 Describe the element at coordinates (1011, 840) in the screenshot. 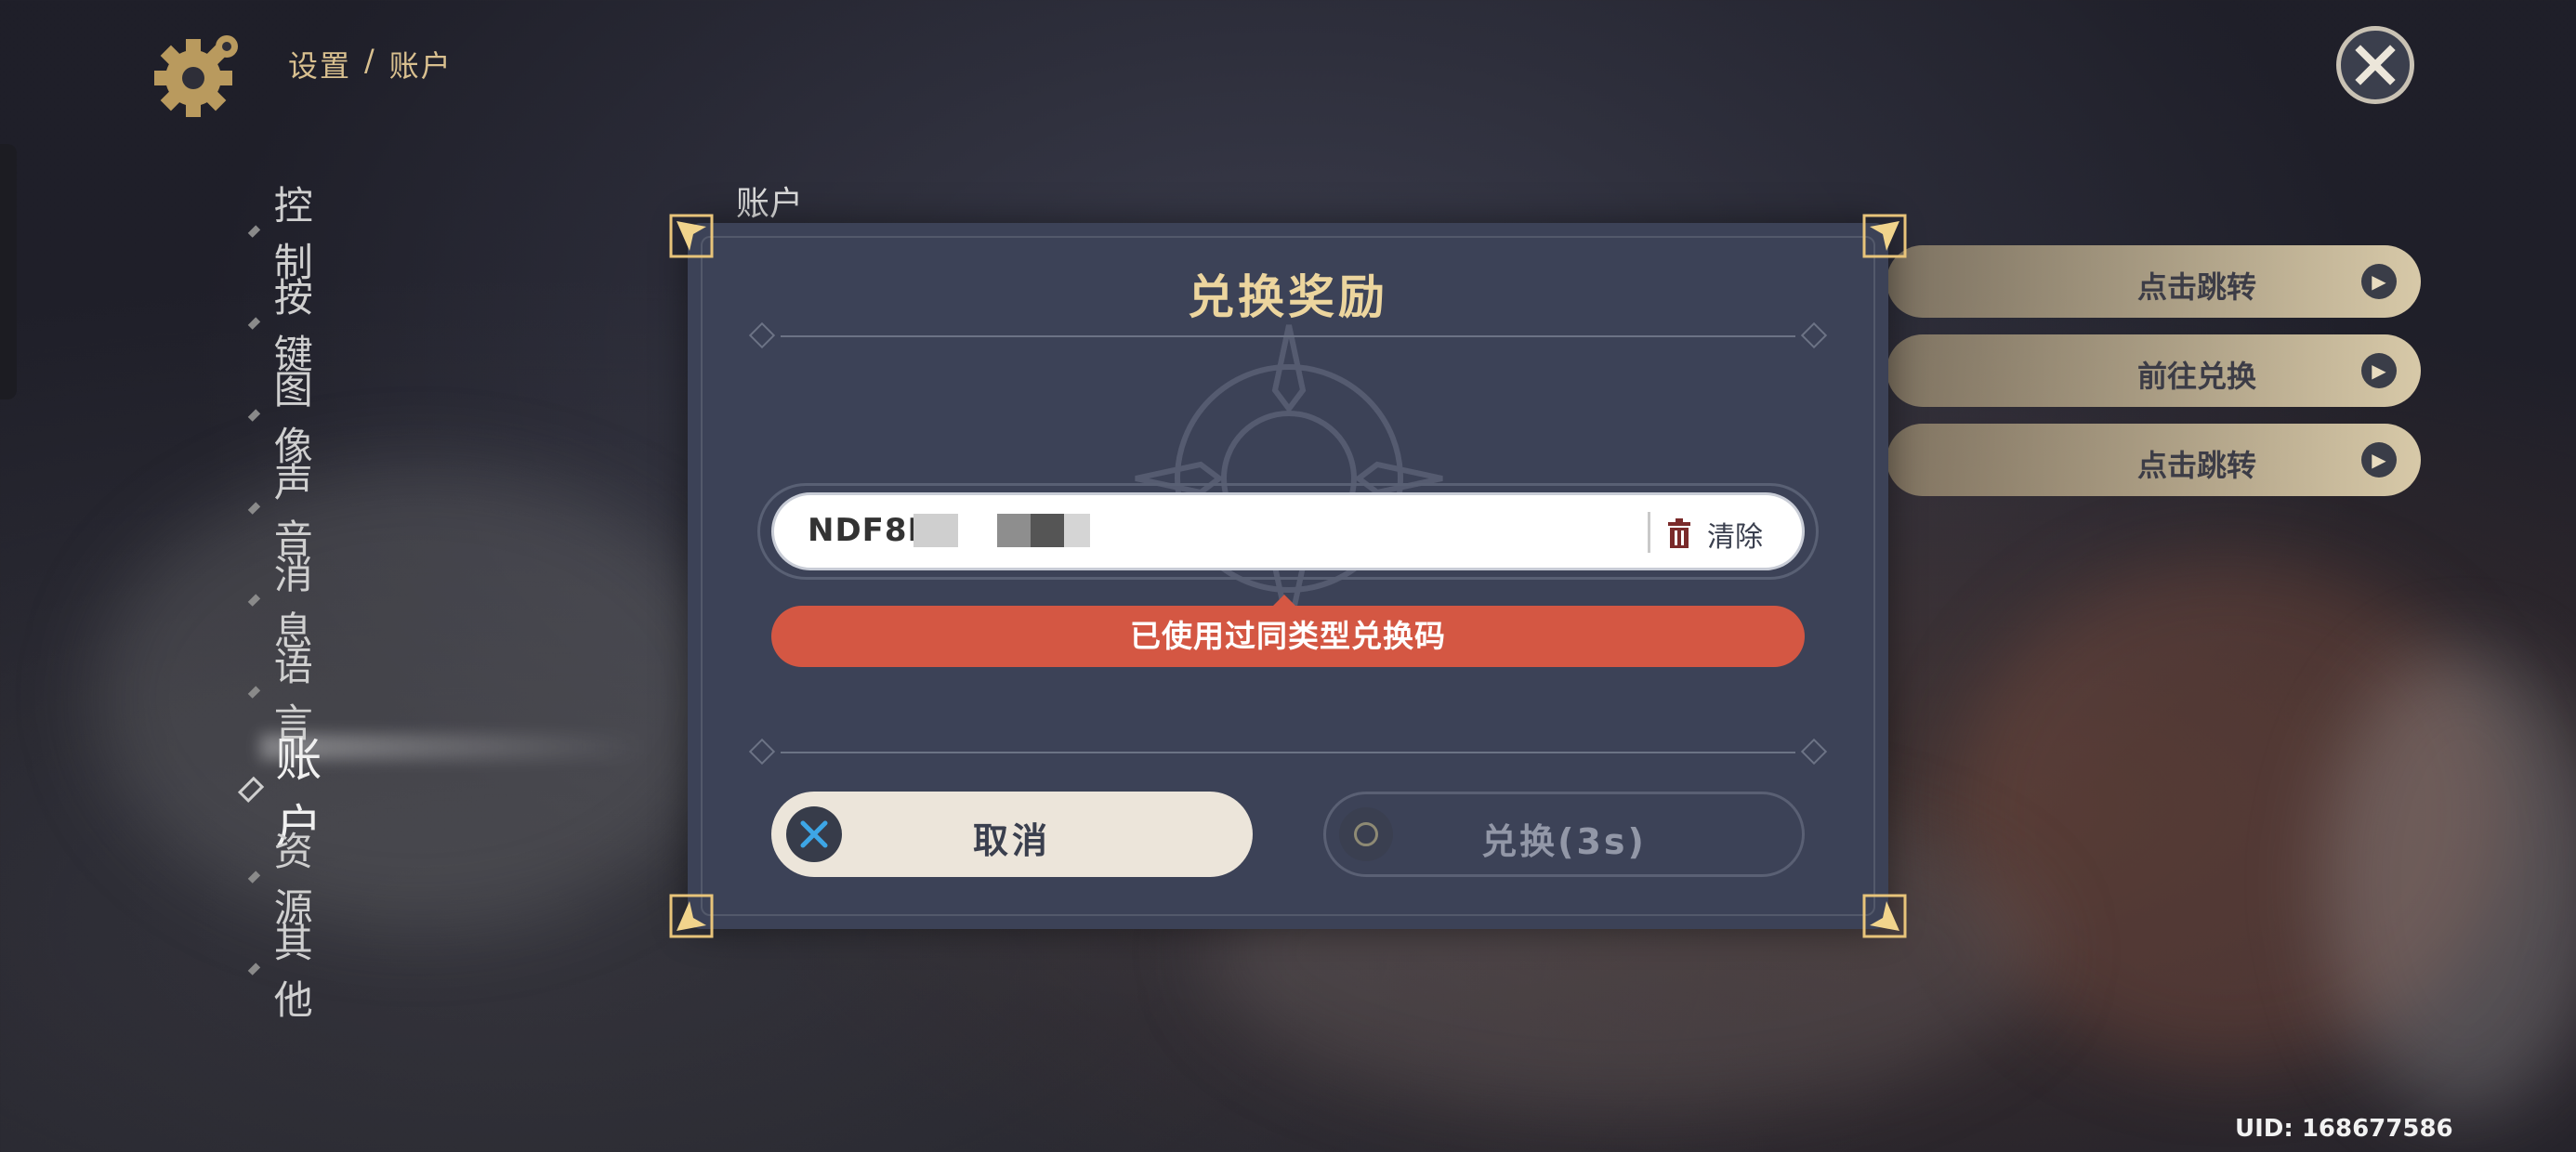

I see `cancel-button-label: 取消` at that location.